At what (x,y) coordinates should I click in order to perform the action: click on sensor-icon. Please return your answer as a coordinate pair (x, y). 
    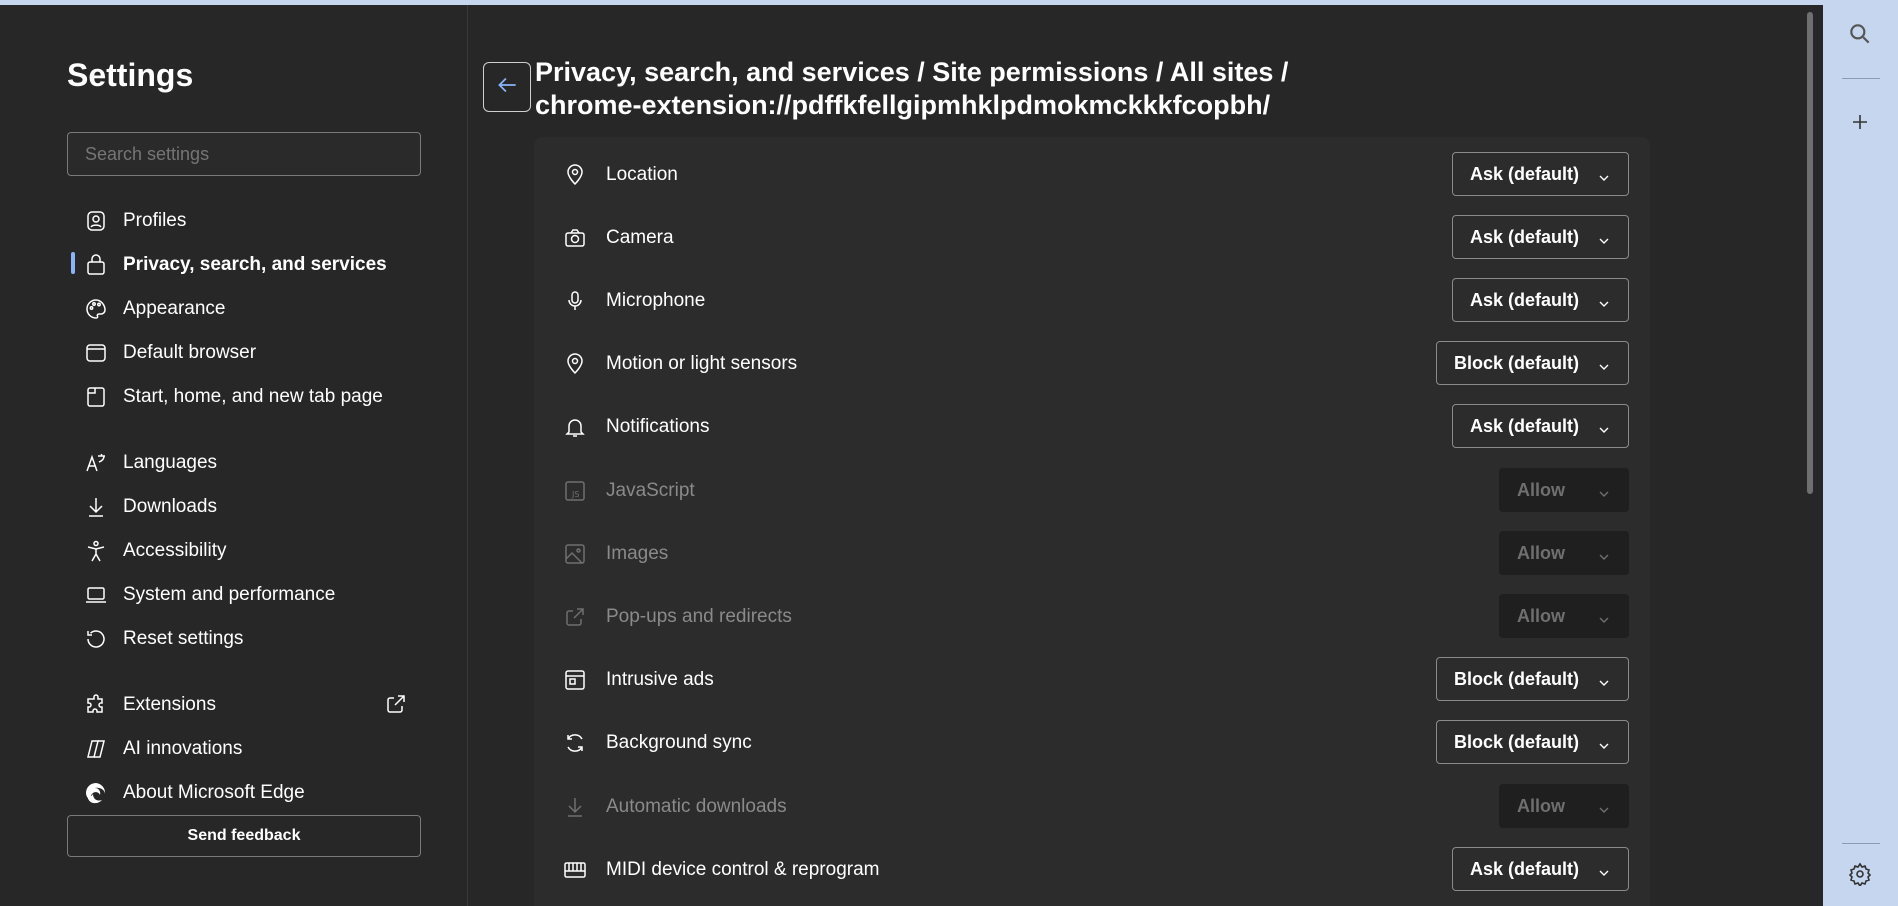
    Looking at the image, I should click on (575, 364).